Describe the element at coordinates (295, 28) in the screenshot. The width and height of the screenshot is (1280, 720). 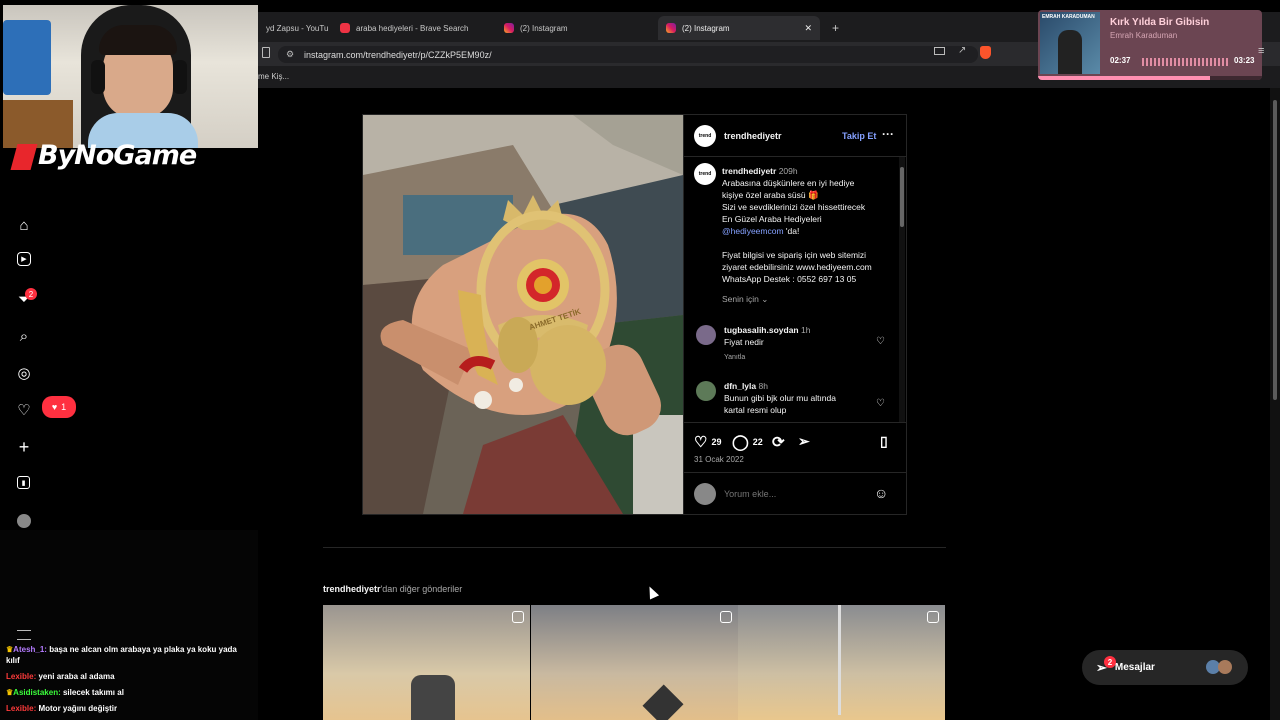
I see `tab-youtube: yd Zapsu - YouTu` at that location.